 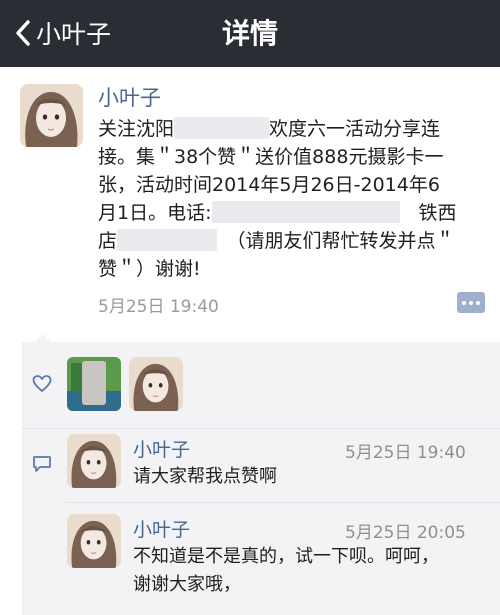 What do you see at coordinates (405, 453) in the screenshot?
I see `comment-timestamp: 5月25日 19:40` at bounding box center [405, 453].